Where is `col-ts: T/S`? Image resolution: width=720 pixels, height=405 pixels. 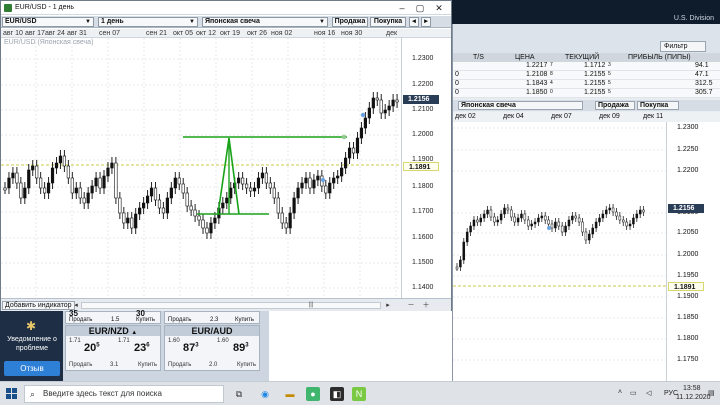 col-ts: T/S is located at coordinates (478, 57).